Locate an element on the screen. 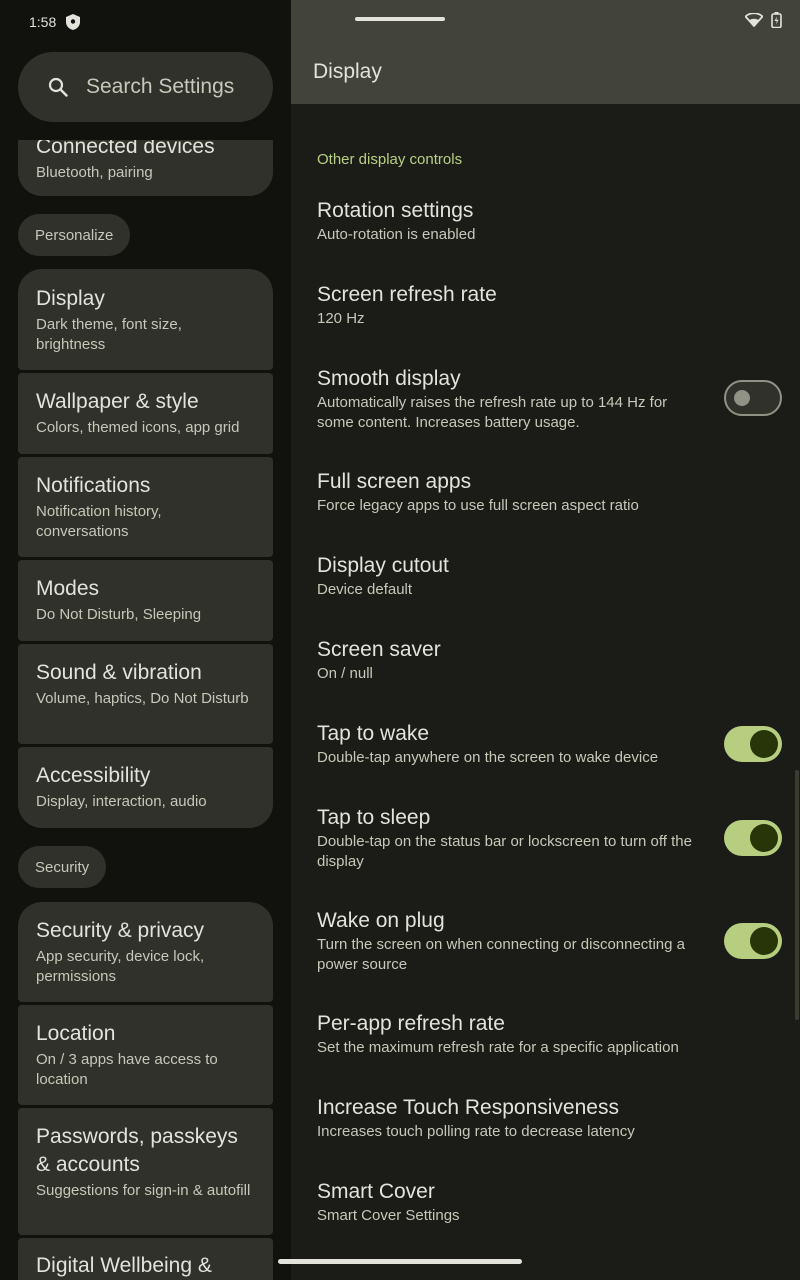  pref-title: Rotation settings is located at coordinates (395, 210).